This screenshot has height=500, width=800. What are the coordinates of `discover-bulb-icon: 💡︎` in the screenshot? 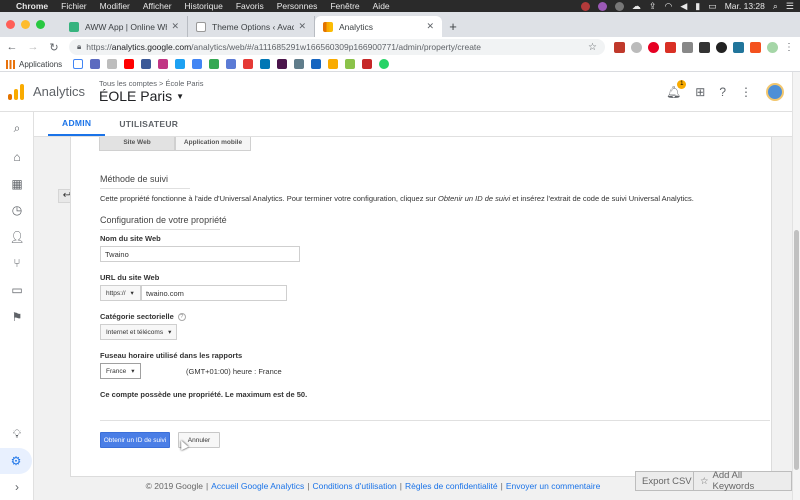 It's located at (17, 434).